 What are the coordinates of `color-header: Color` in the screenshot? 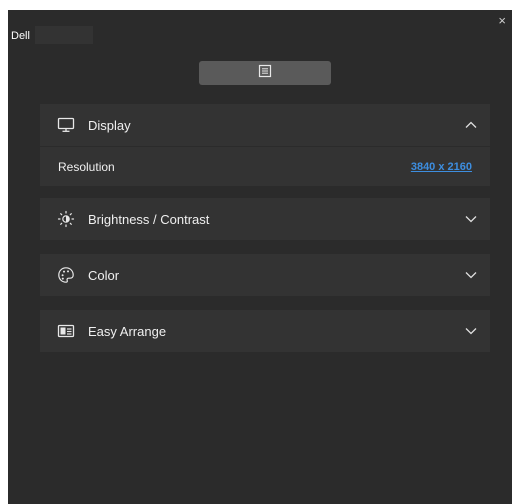 It's located at (265, 275).